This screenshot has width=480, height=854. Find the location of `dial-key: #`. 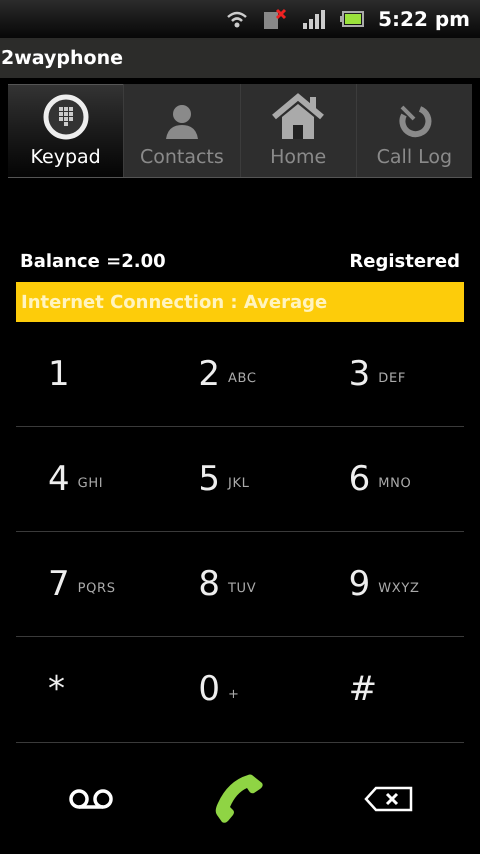

dial-key: # is located at coordinates (389, 689).